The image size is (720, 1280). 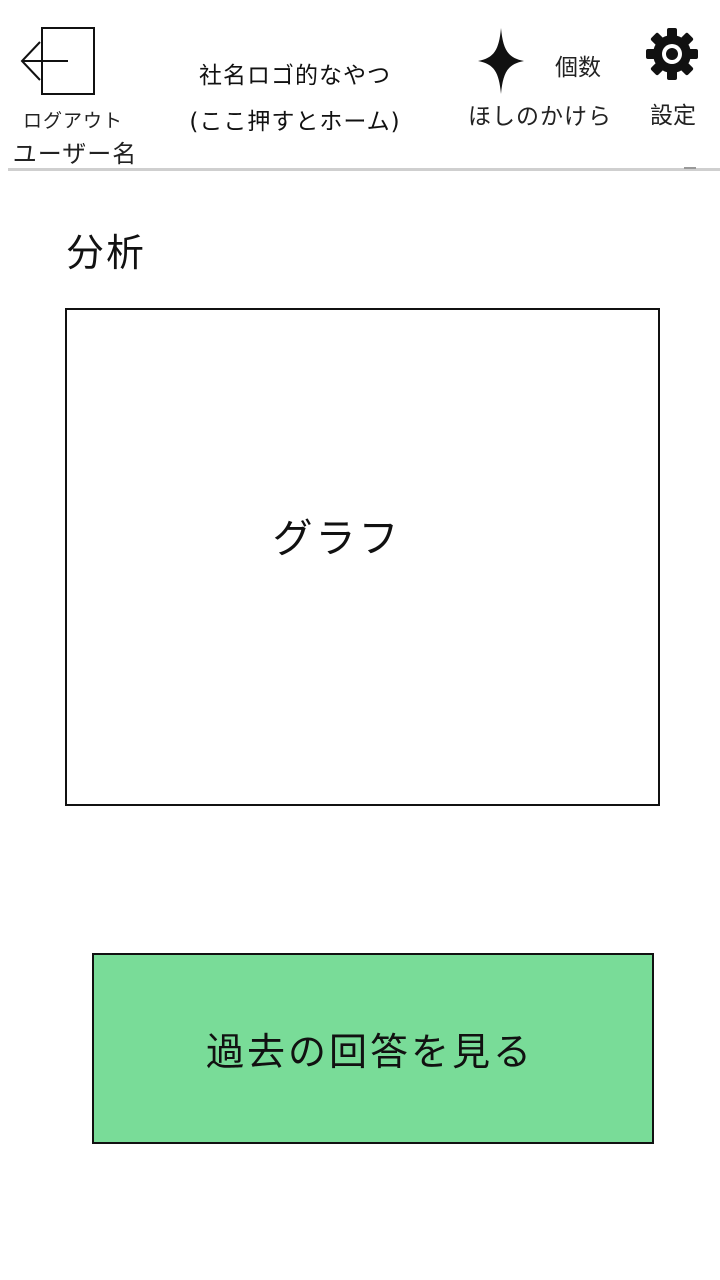 What do you see at coordinates (540, 117) in the screenshot?
I see `star-fragments-label: ほしのかけら` at bounding box center [540, 117].